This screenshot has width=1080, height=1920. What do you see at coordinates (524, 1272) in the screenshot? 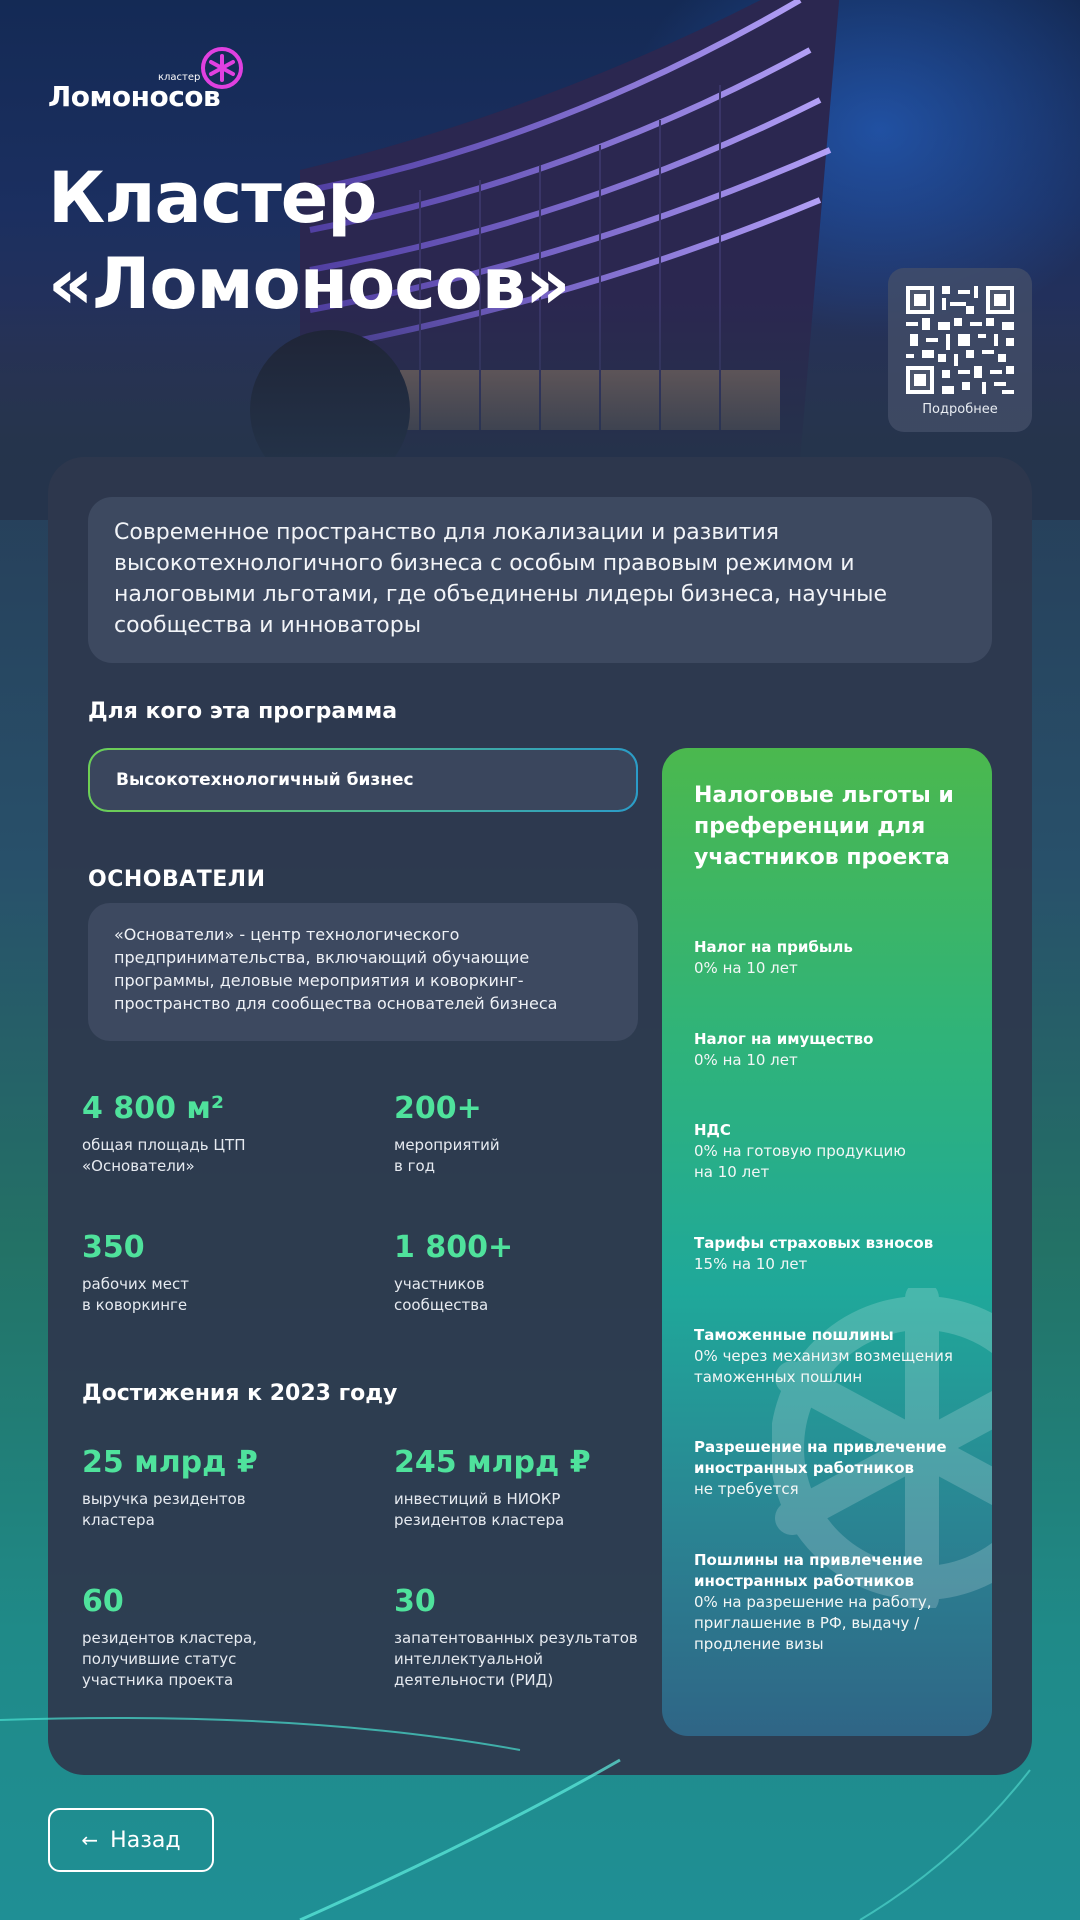
I see `stat-community: 1 800+ участников сообщества` at bounding box center [524, 1272].